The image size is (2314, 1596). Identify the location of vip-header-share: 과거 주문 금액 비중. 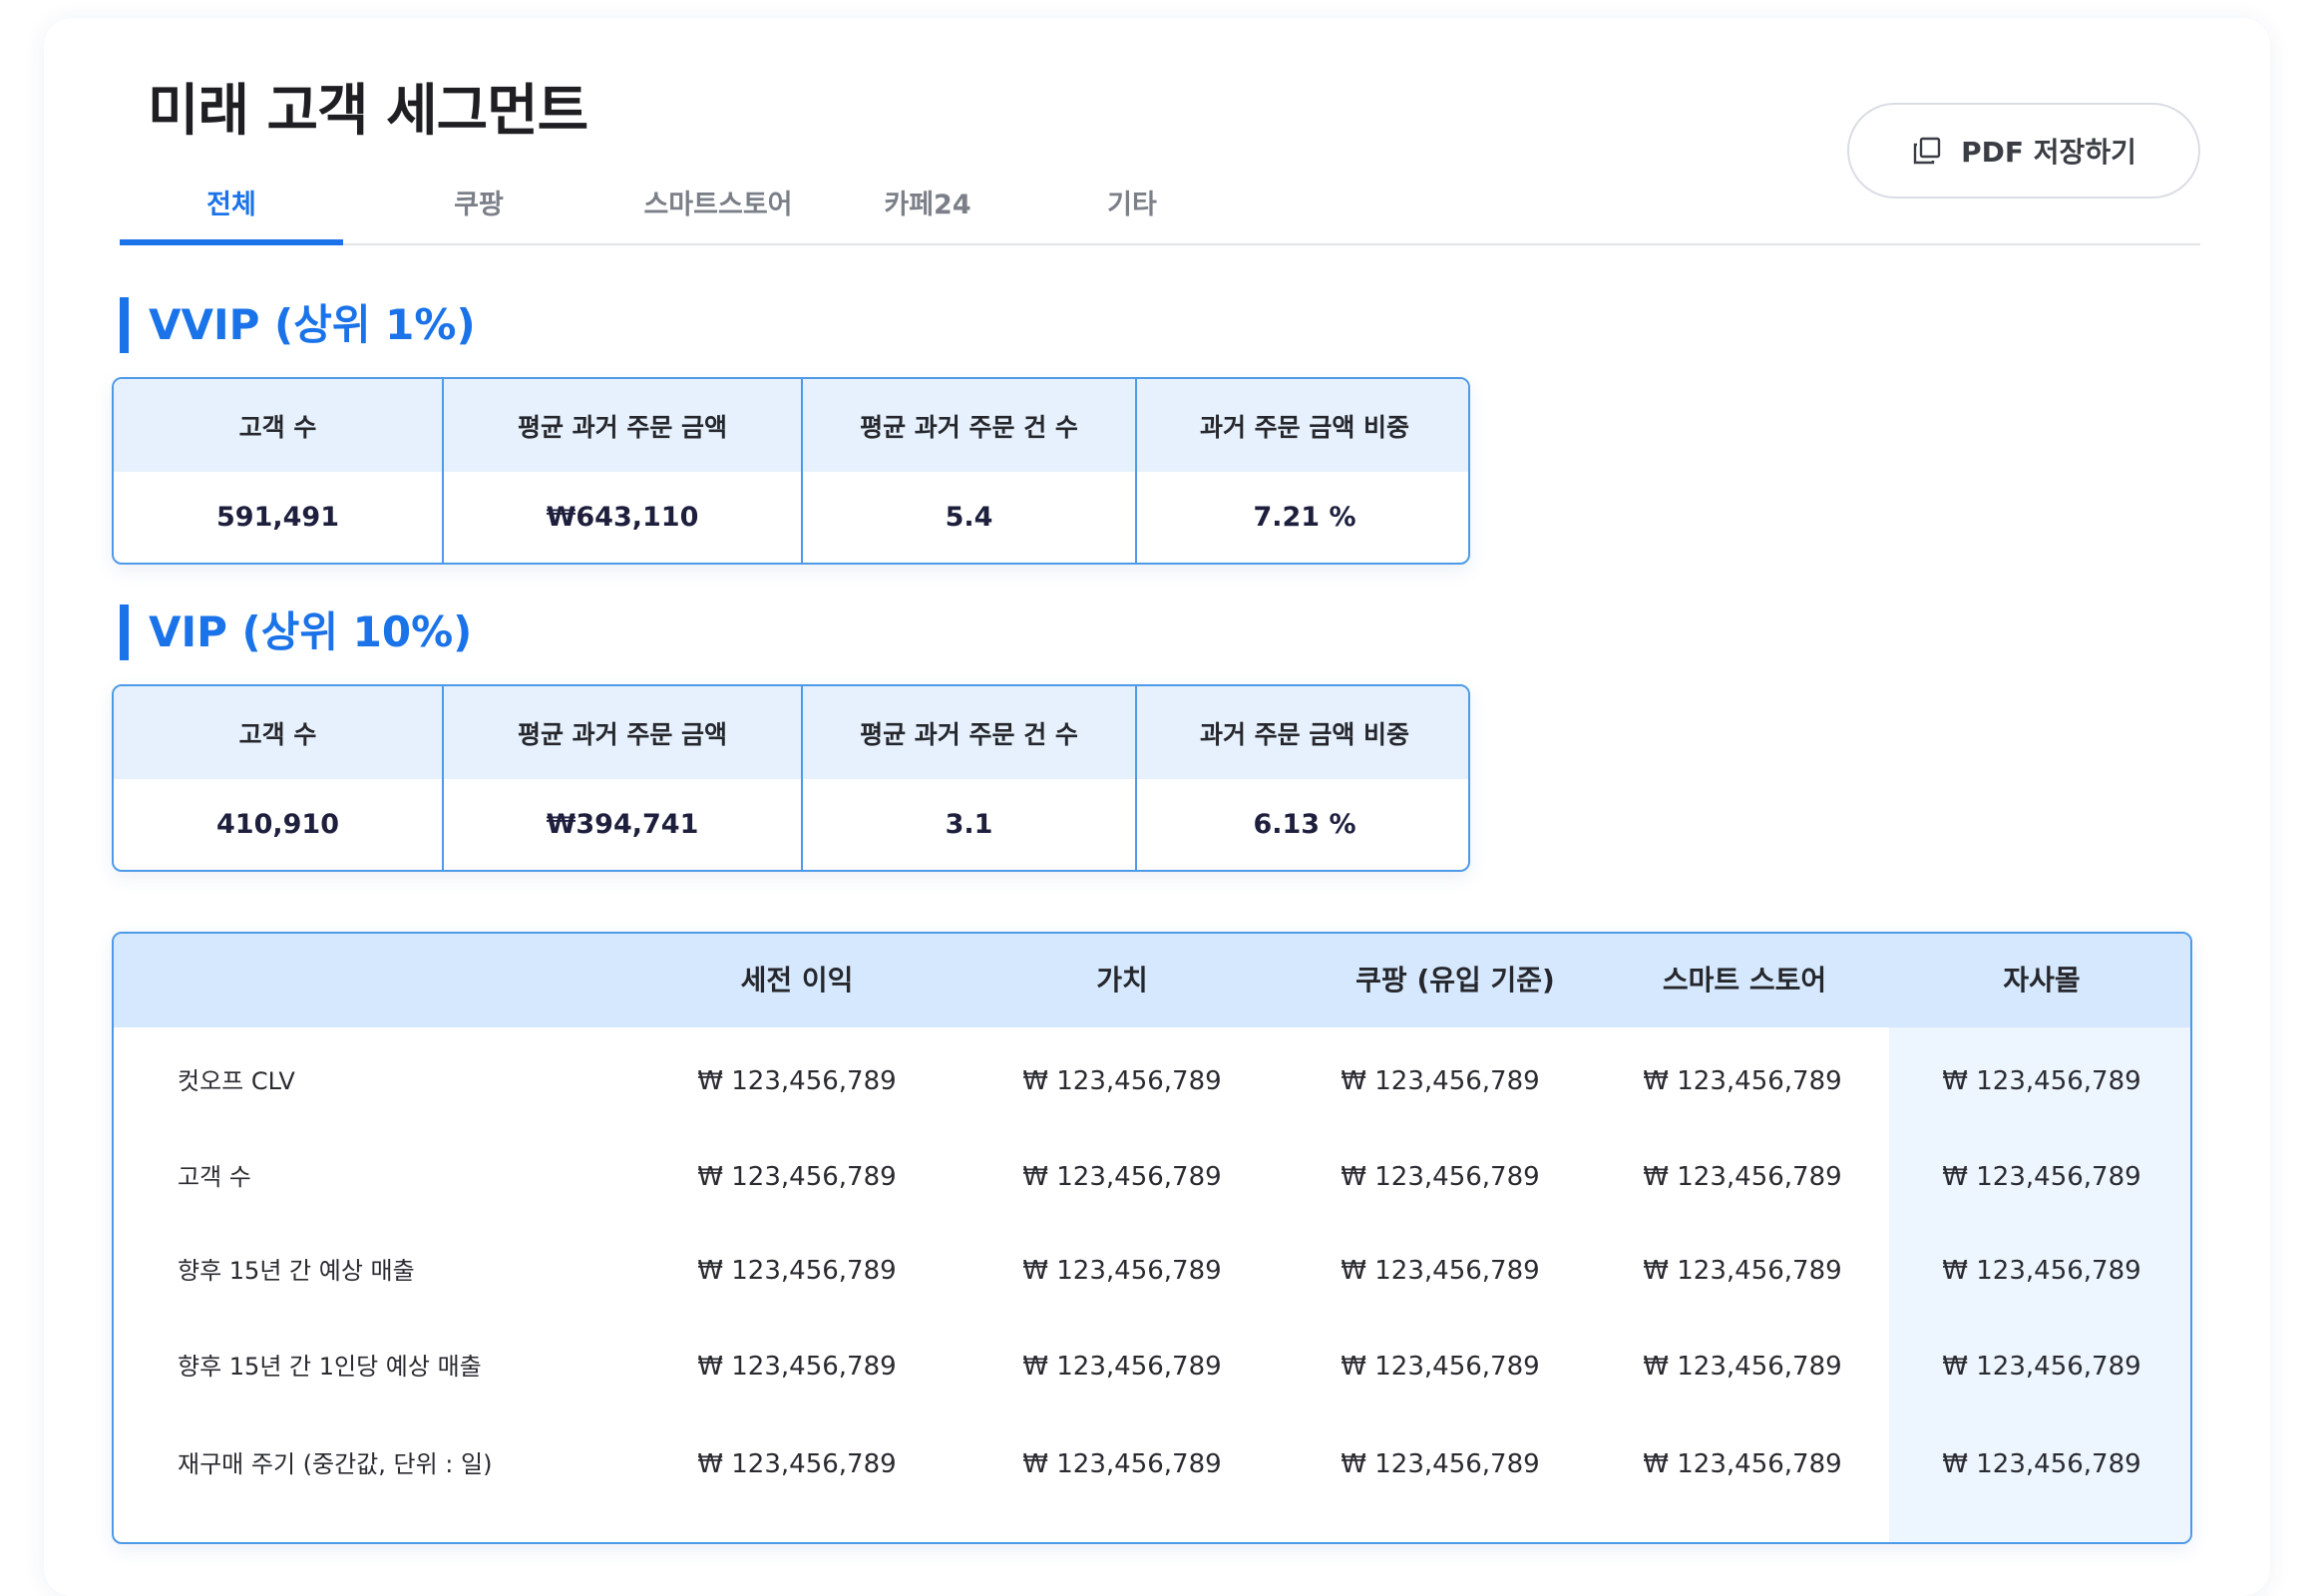
(1302, 732).